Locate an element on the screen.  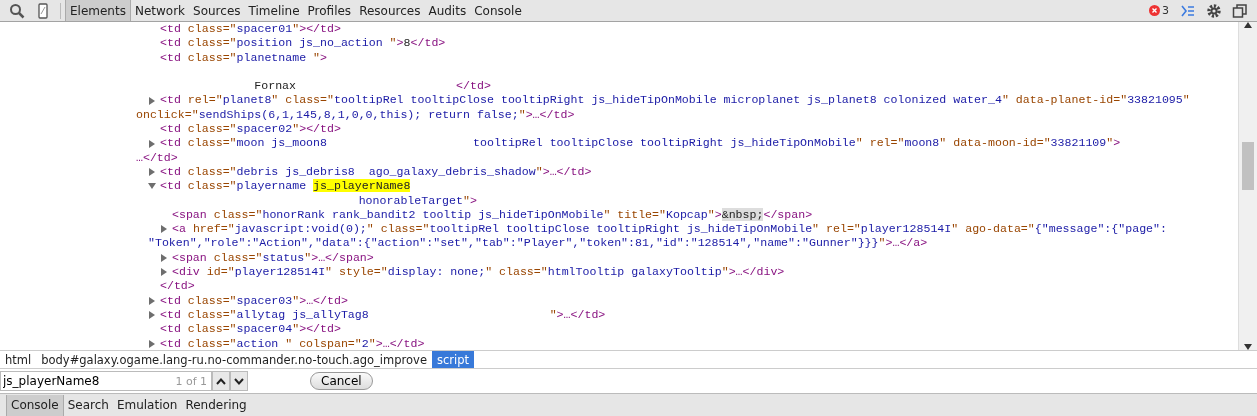
previous-match-button is located at coordinates (221, 381).